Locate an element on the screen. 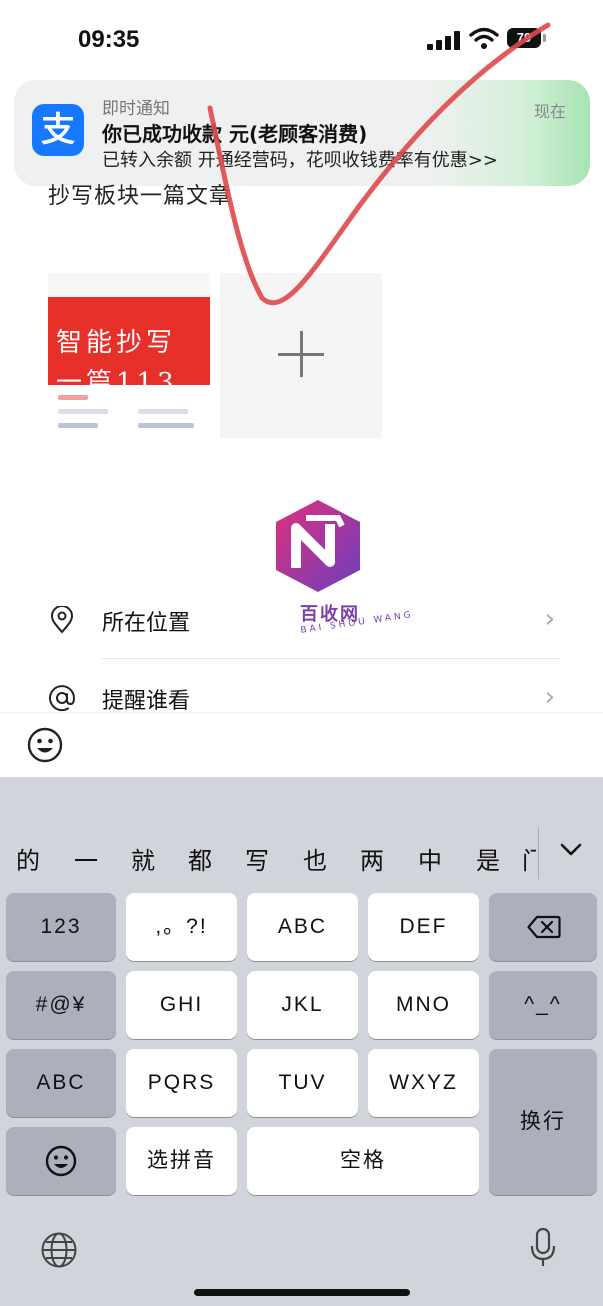  candidate: 也 is located at coordinates (315, 858).